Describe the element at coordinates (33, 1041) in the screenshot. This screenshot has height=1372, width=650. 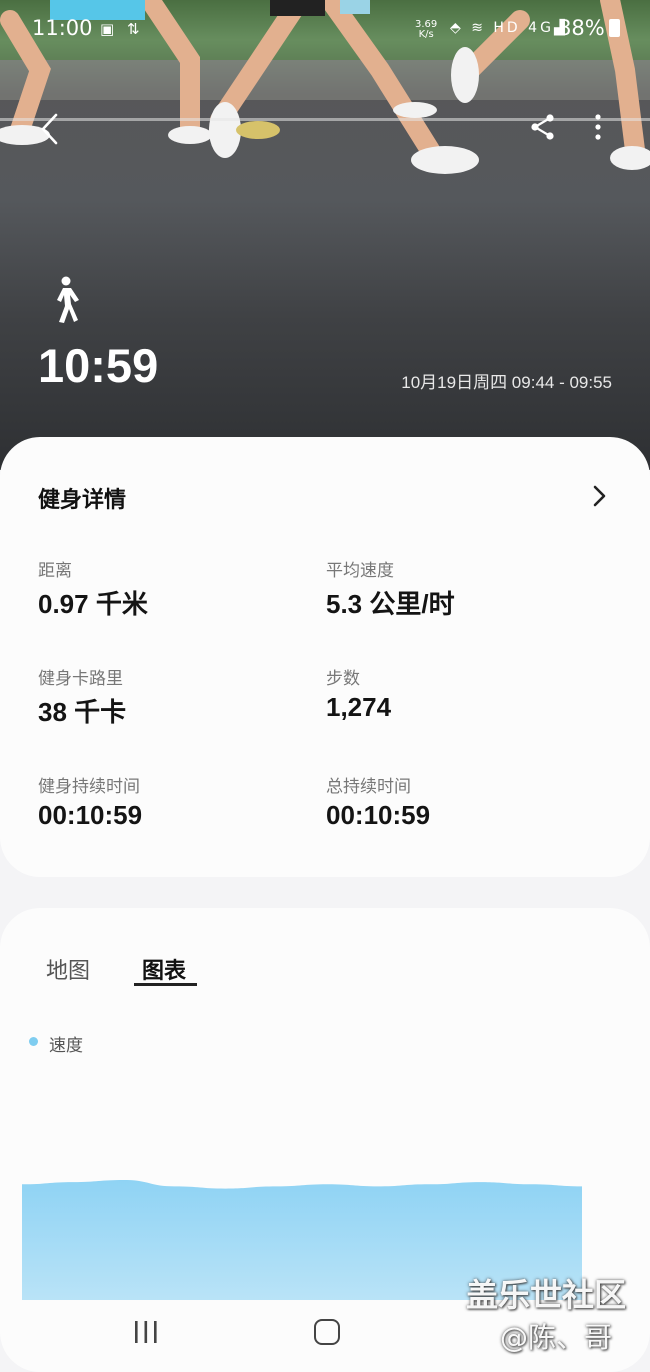
I see `legend-speed-marker` at that location.